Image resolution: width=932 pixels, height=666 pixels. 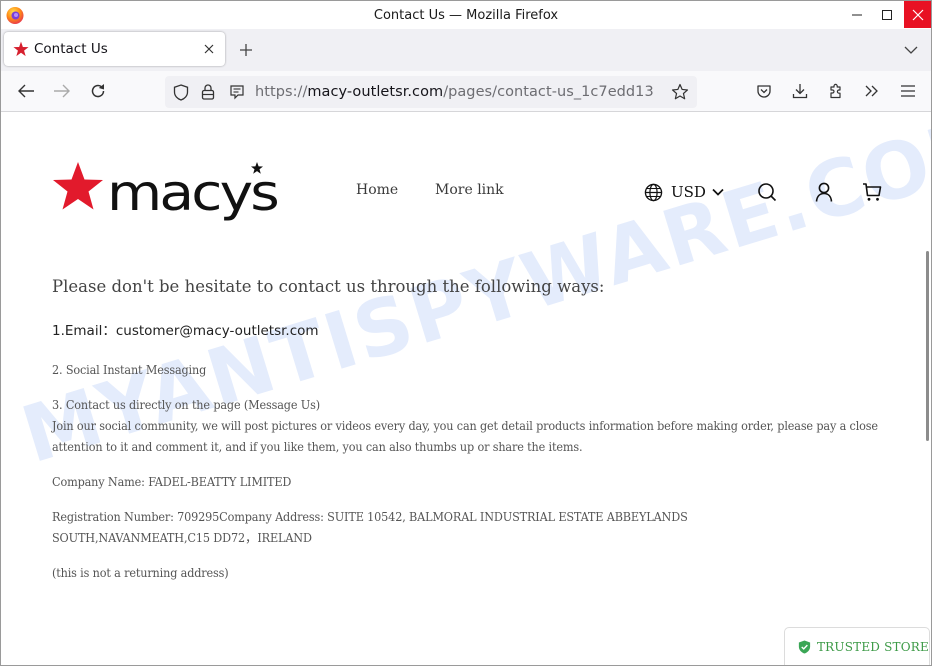 I want to click on bookmark-star-icon, so click(x=680, y=92).